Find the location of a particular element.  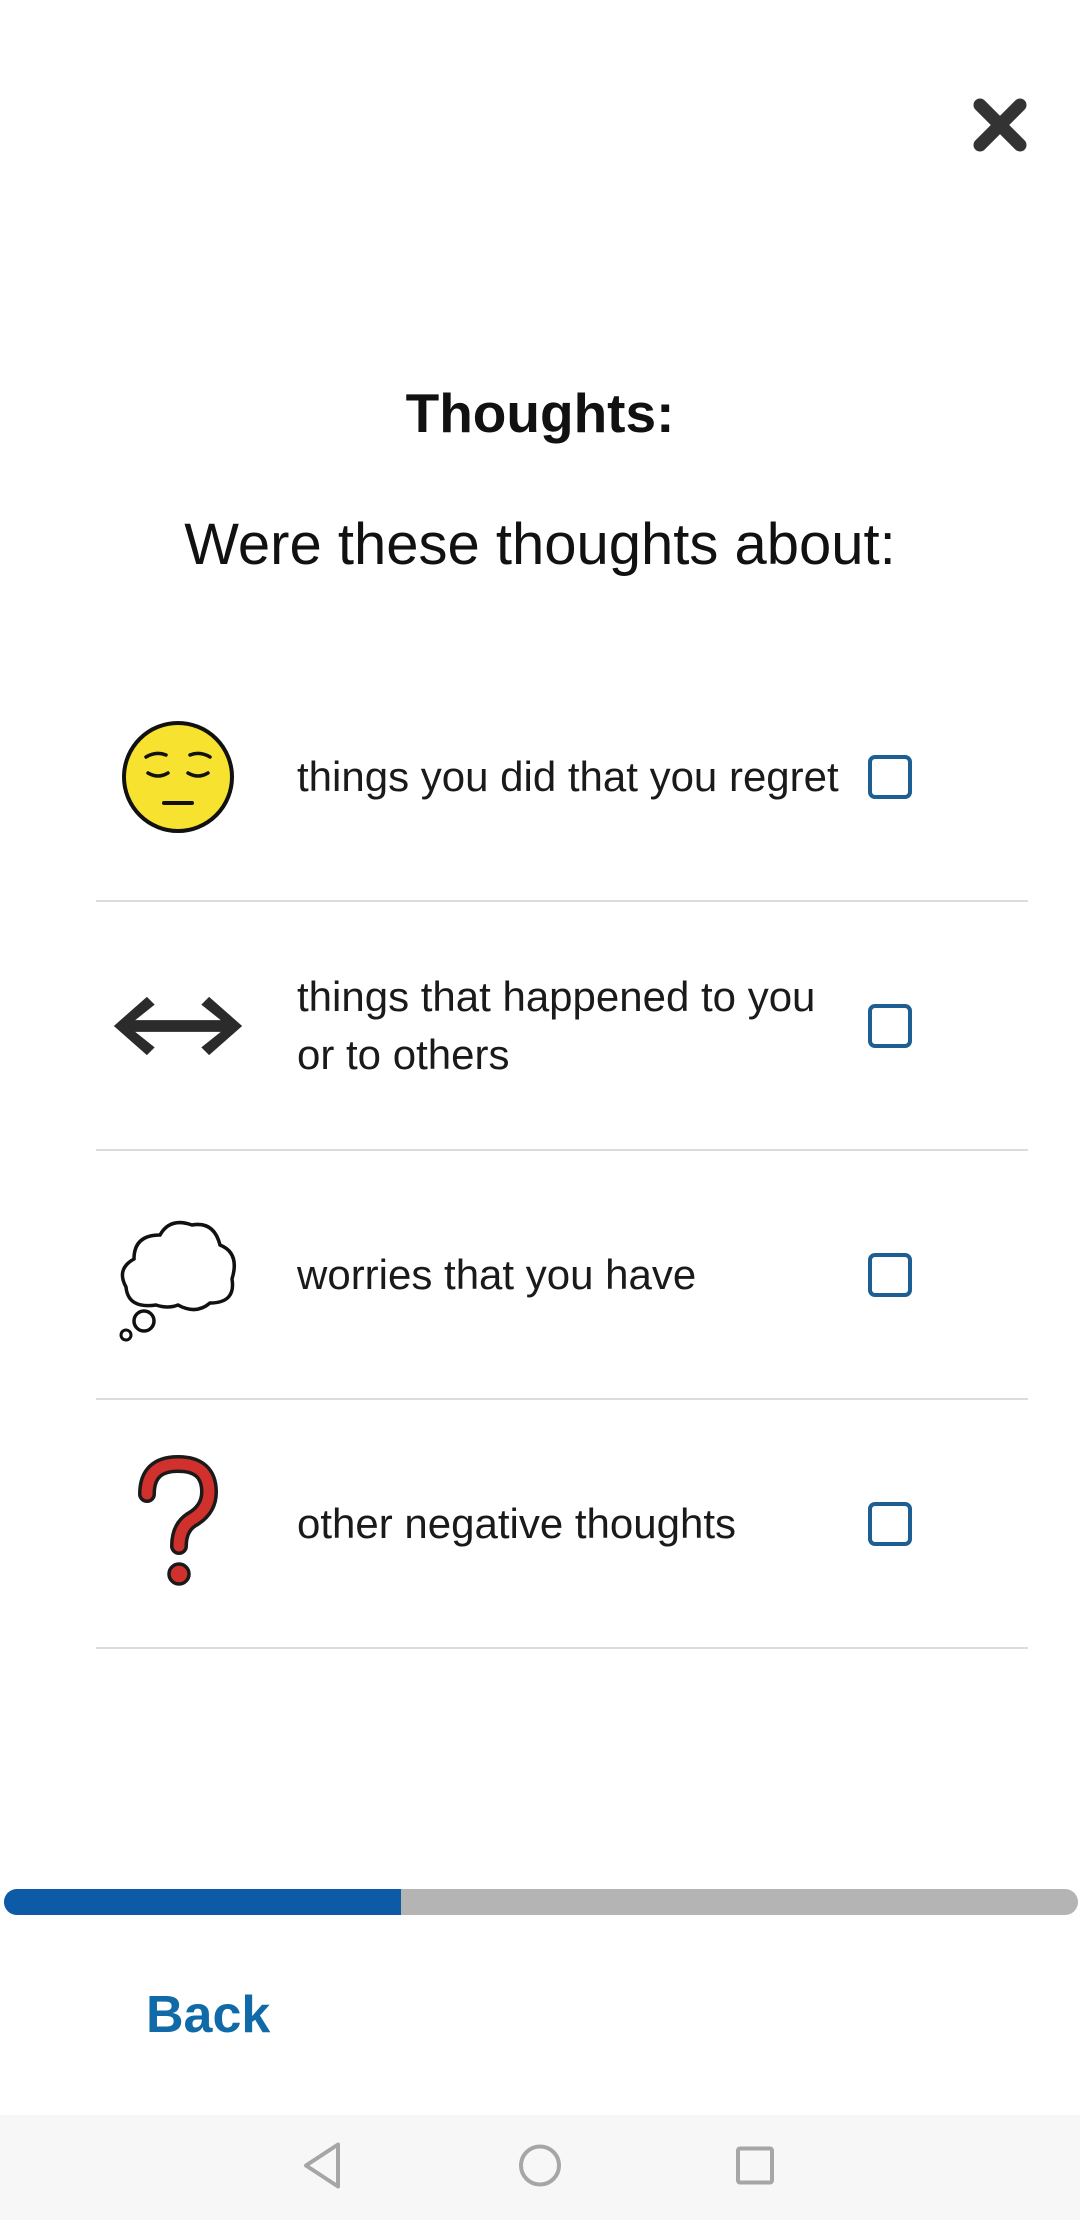

system-nav-bar is located at coordinates (540, 2167).